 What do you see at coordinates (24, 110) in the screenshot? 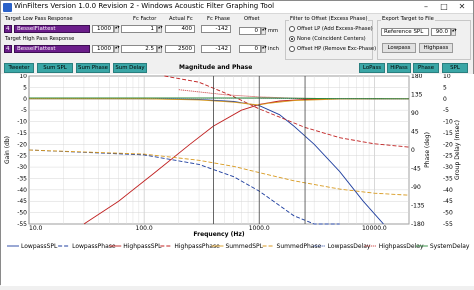
I see `y-tick-label: -5` at bounding box center [24, 110].